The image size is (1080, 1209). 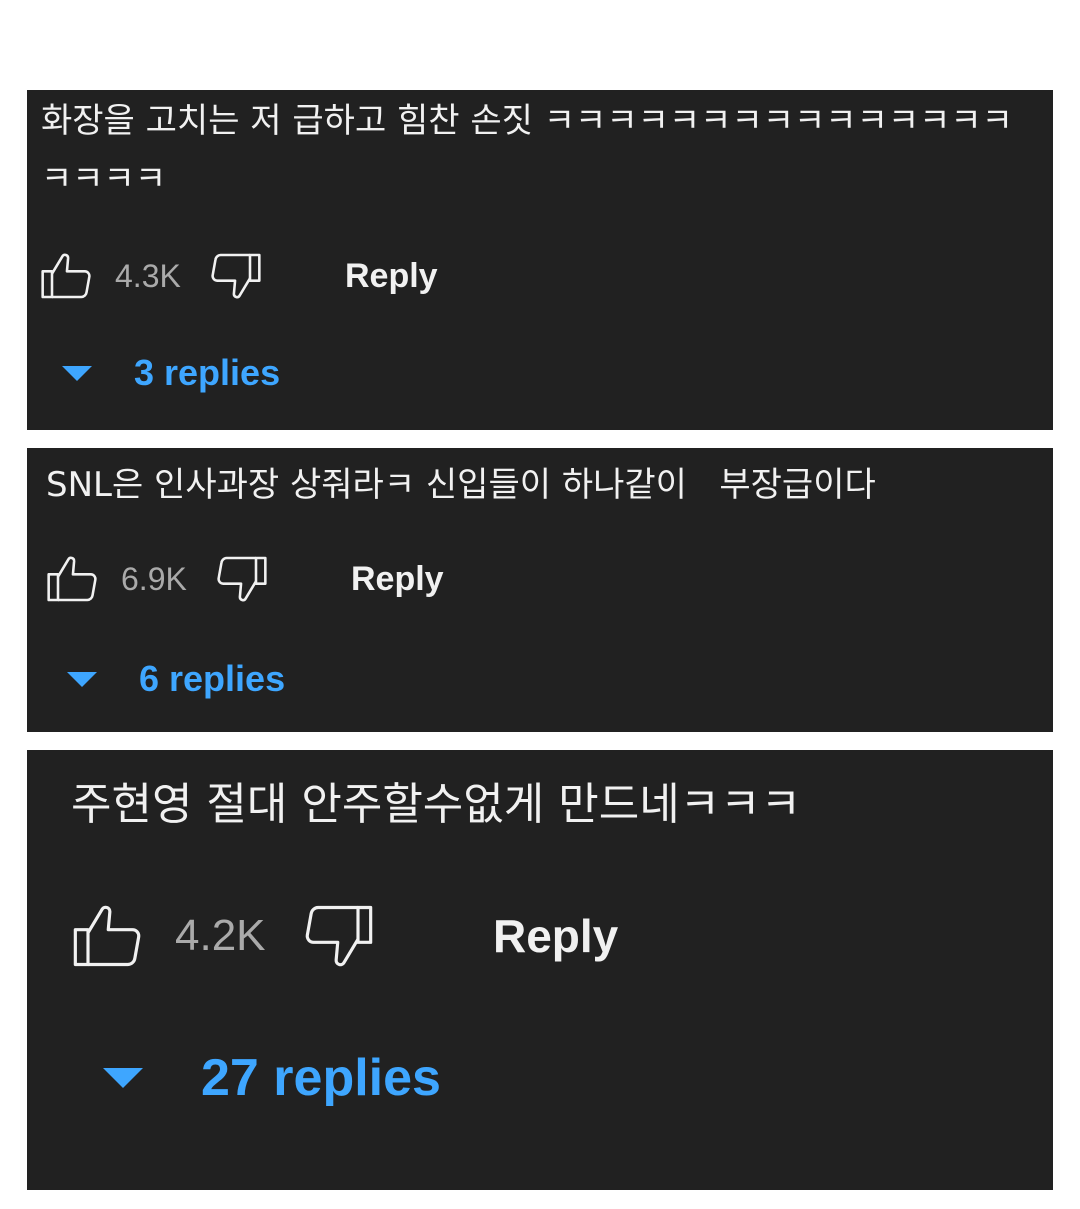 I want to click on view-replies-button: 3 replies, so click(x=171, y=373).